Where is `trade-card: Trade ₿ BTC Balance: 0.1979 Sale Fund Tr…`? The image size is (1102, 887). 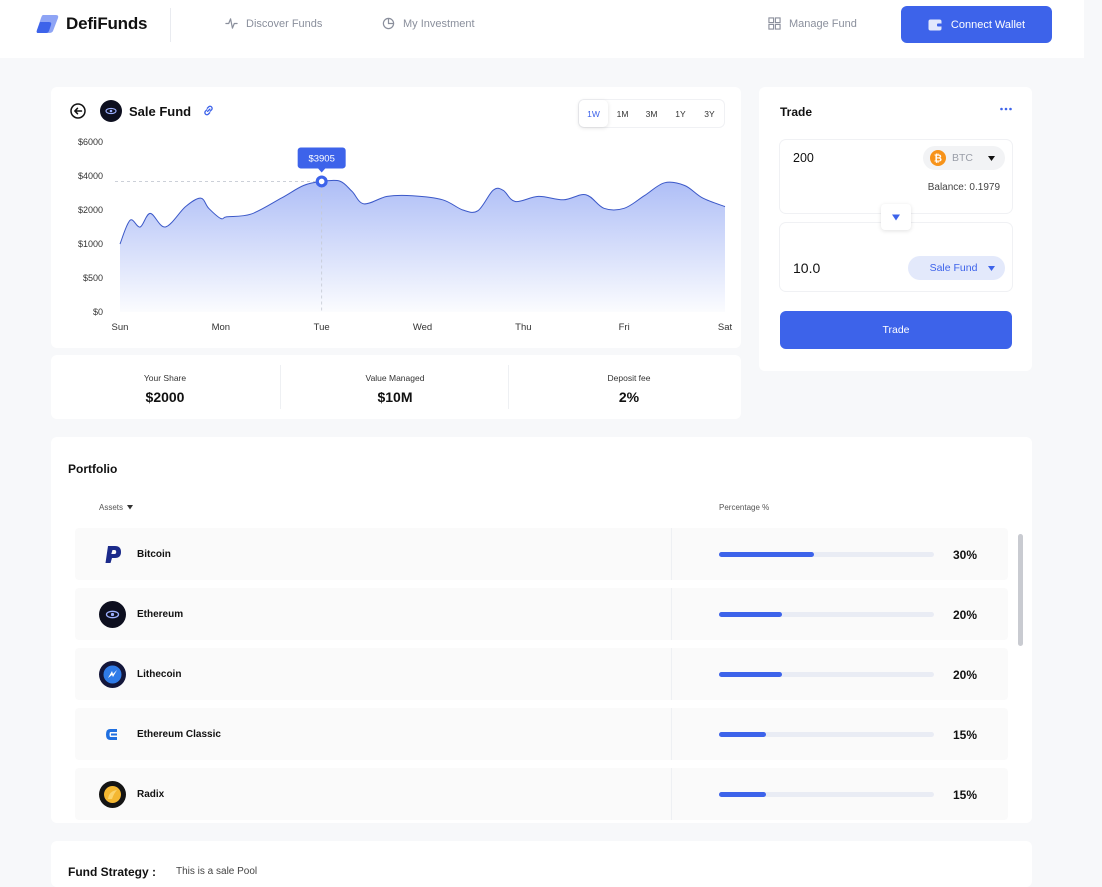 trade-card: Trade ₿ BTC Balance: 0.1979 Sale Fund Tr… is located at coordinates (895, 229).